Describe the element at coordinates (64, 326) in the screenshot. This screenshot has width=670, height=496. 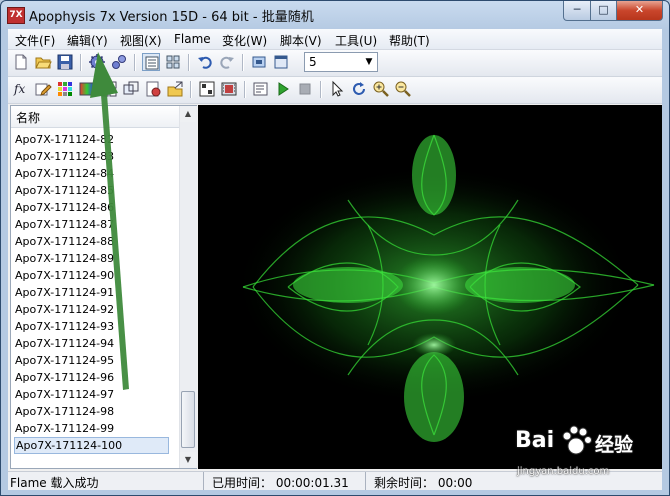
I see `list-item: Apo7X-171124-93` at that location.